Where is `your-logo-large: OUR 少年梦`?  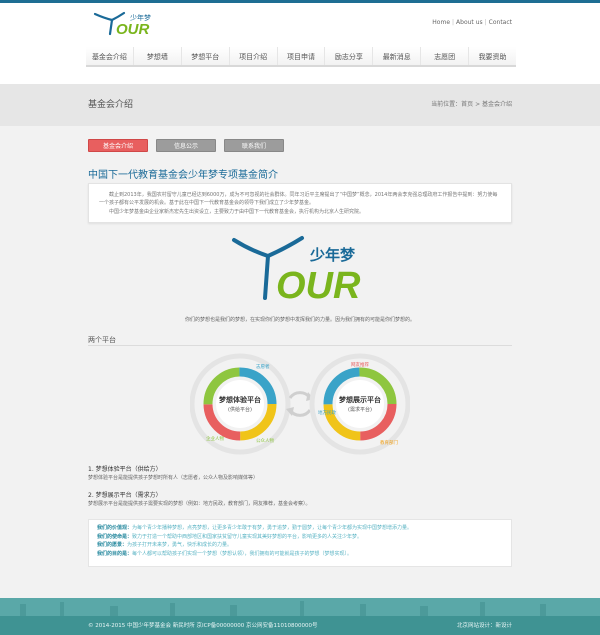 your-logo-large: OUR 少年梦 is located at coordinates (296, 269).